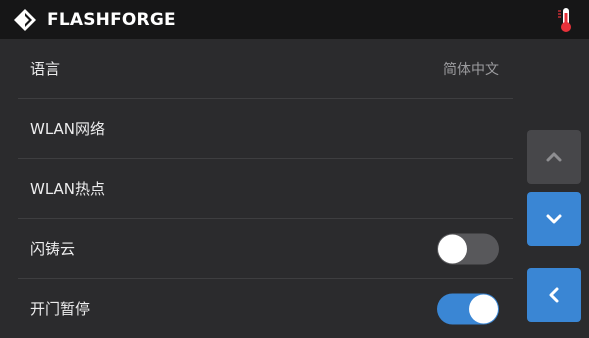  What do you see at coordinates (566, 20) in the screenshot?
I see `thermometer-icon` at bounding box center [566, 20].